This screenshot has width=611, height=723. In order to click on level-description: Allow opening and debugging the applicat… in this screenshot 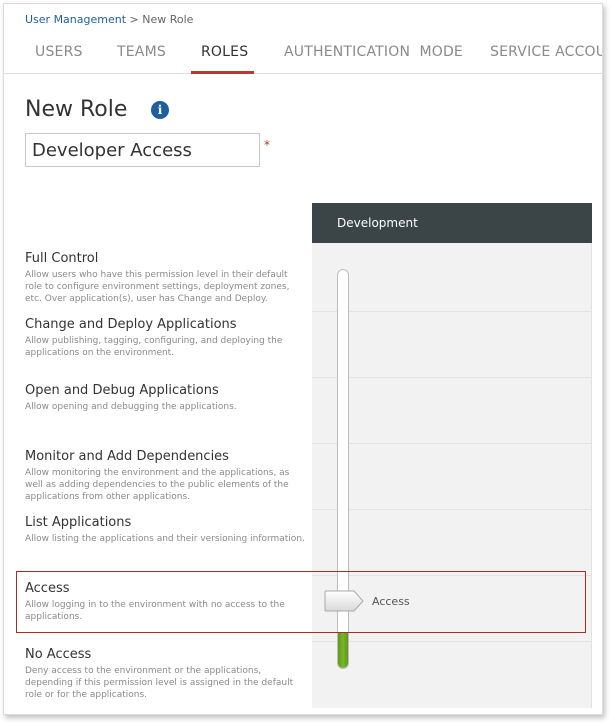, I will do `click(131, 407)`.